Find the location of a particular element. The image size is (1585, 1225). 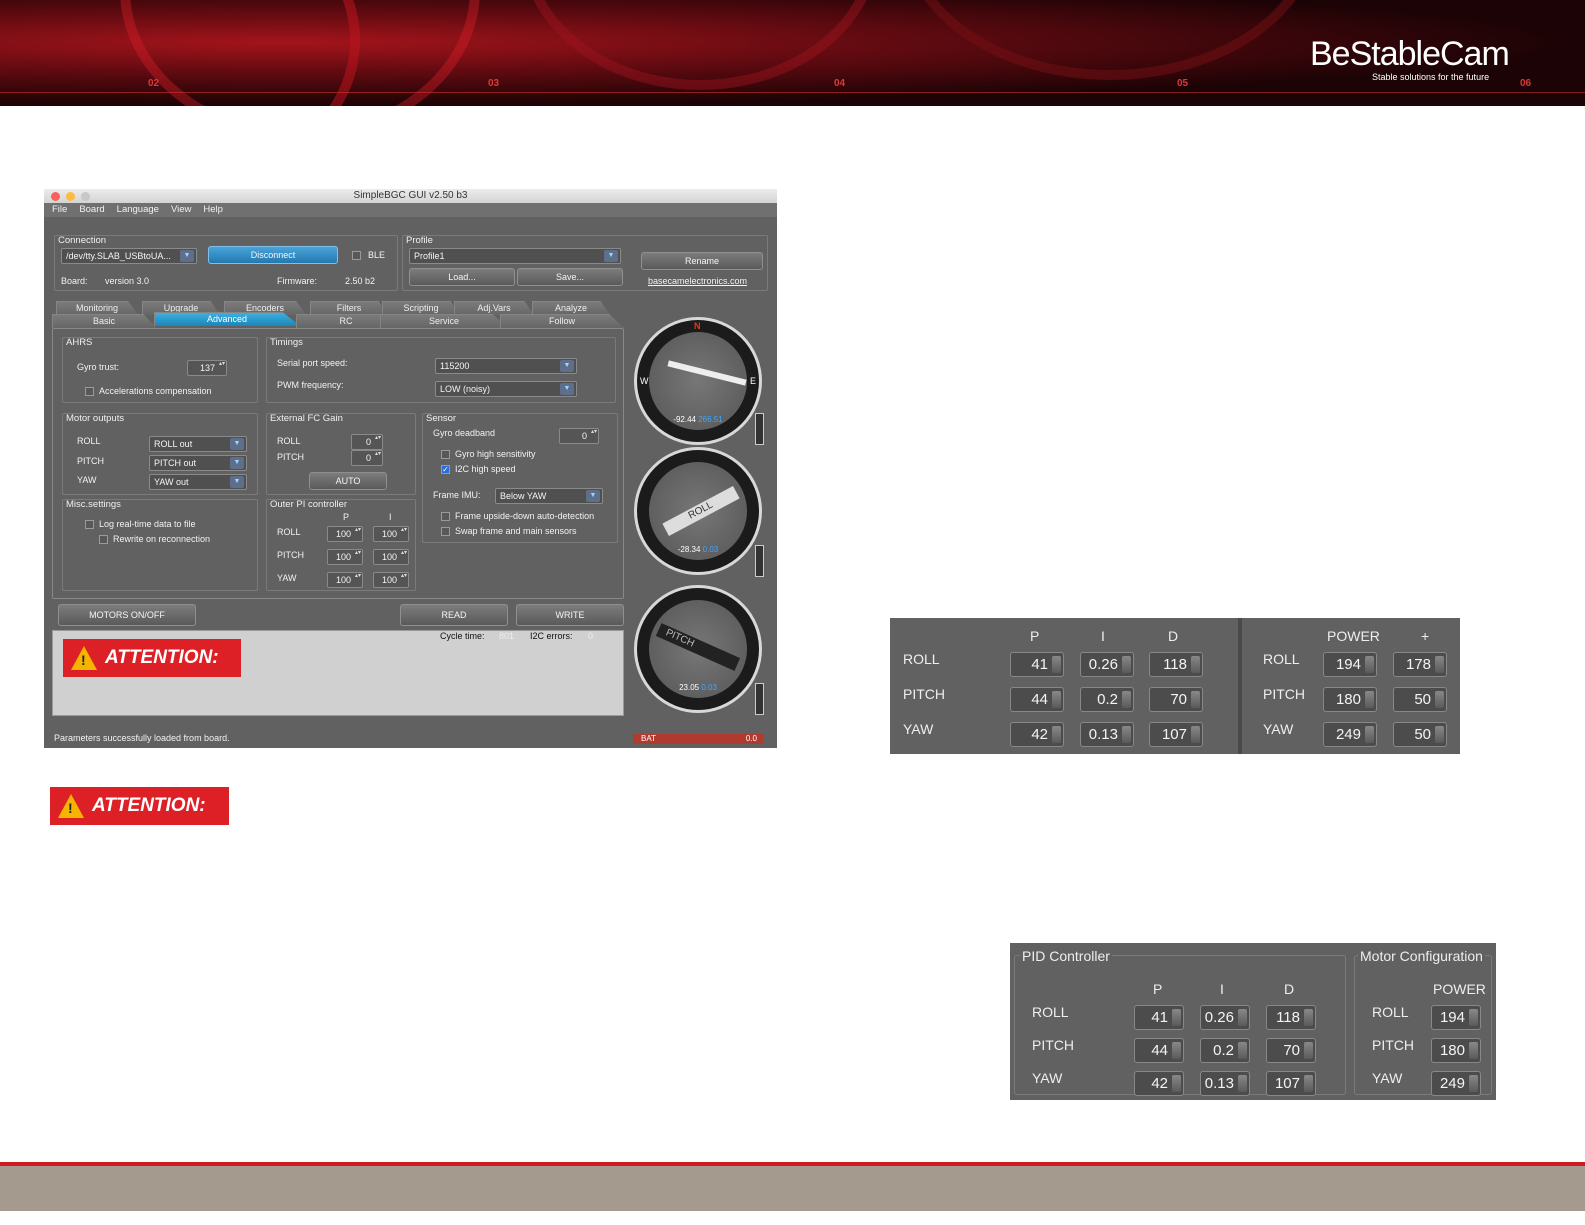

outer-yaw-p: 100 is located at coordinates (345, 580).